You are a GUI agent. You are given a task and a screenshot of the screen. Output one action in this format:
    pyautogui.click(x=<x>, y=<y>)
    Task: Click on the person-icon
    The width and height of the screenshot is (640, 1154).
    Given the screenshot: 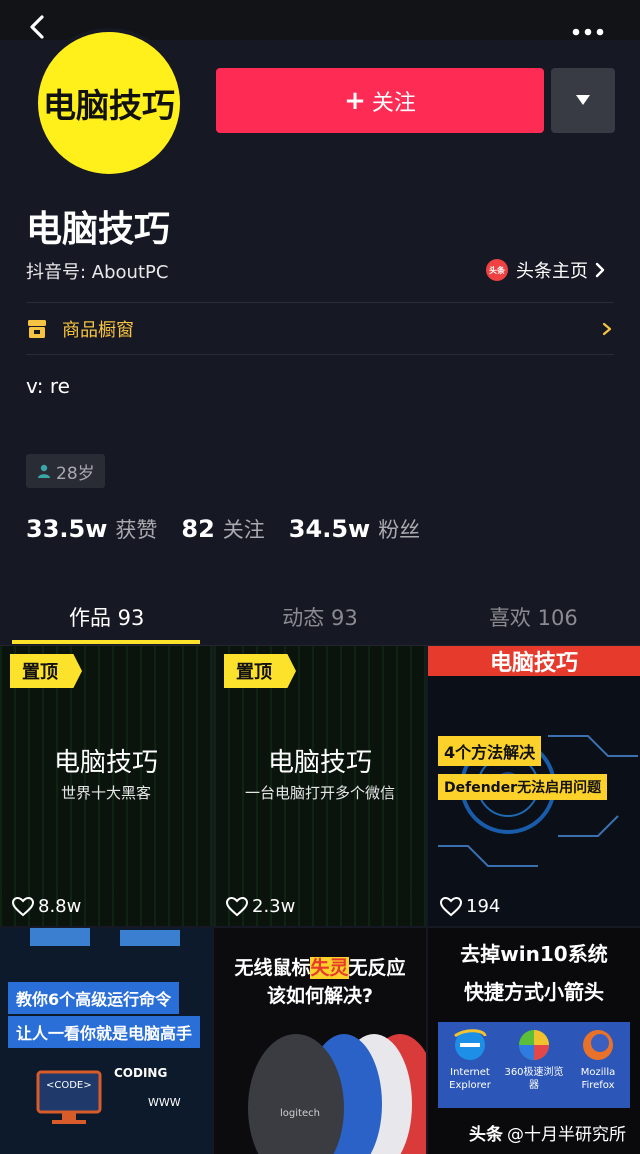 What is the action you would take?
    pyautogui.click(x=44, y=471)
    